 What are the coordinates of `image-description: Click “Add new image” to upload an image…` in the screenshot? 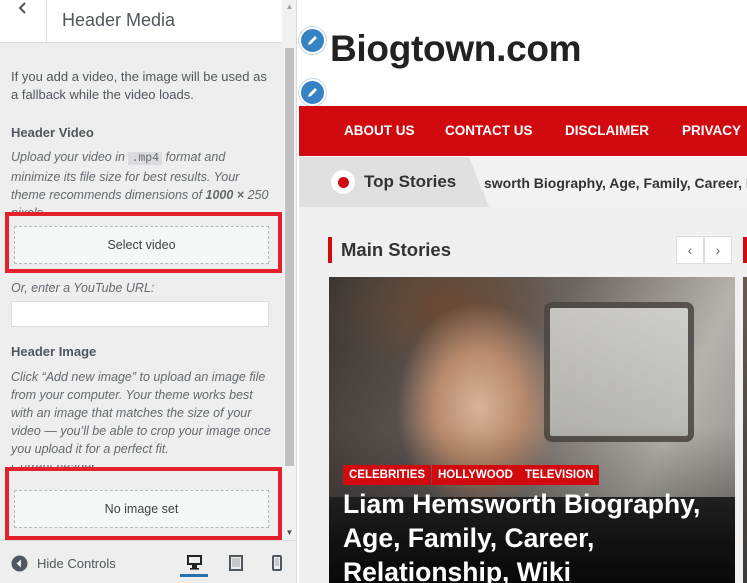 It's located at (141, 413).